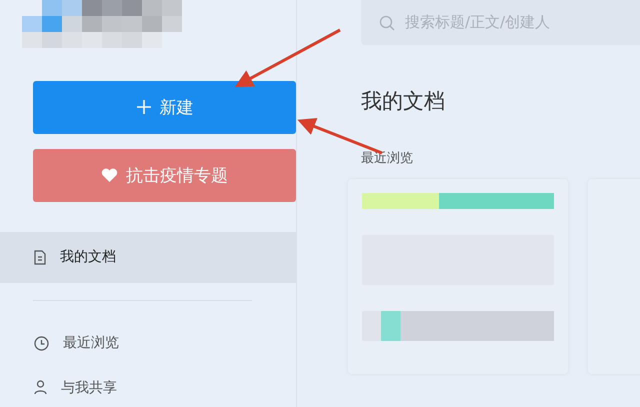  I want to click on person-icon, so click(40, 388).